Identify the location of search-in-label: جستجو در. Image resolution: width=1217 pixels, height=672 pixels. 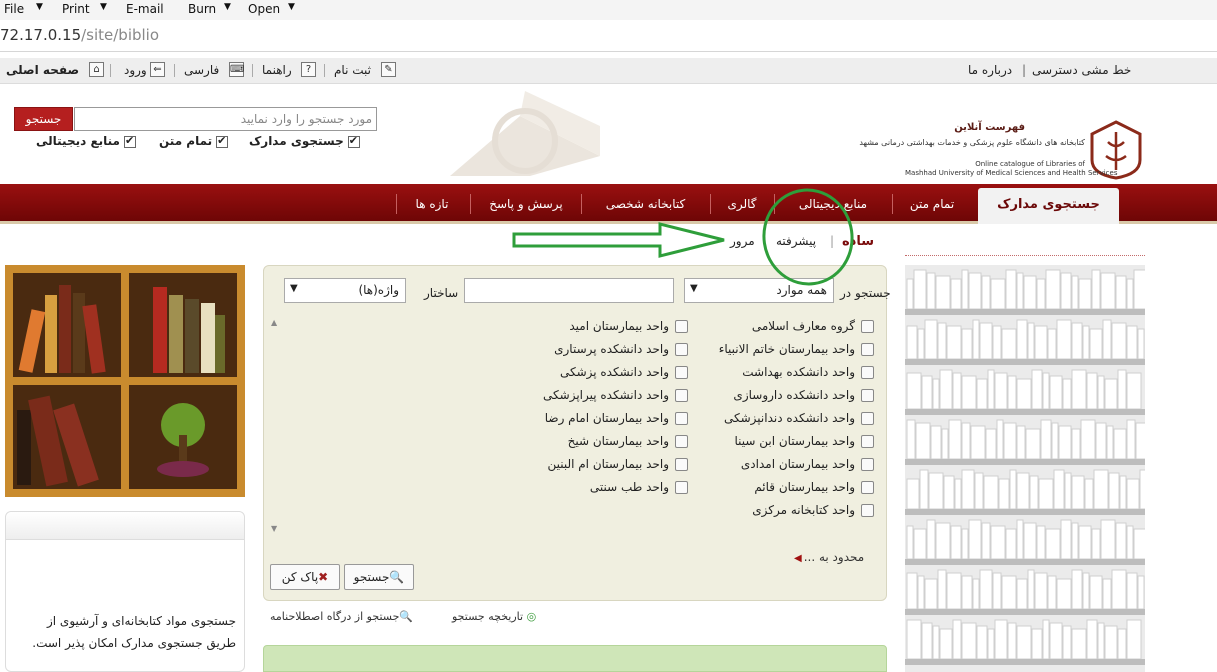
(865, 293).